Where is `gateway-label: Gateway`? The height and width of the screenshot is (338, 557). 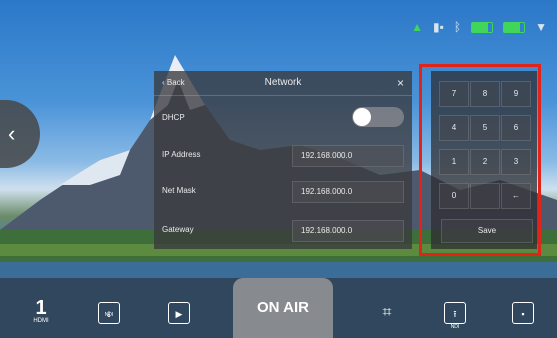
gateway-label: Gateway is located at coordinates (178, 229).